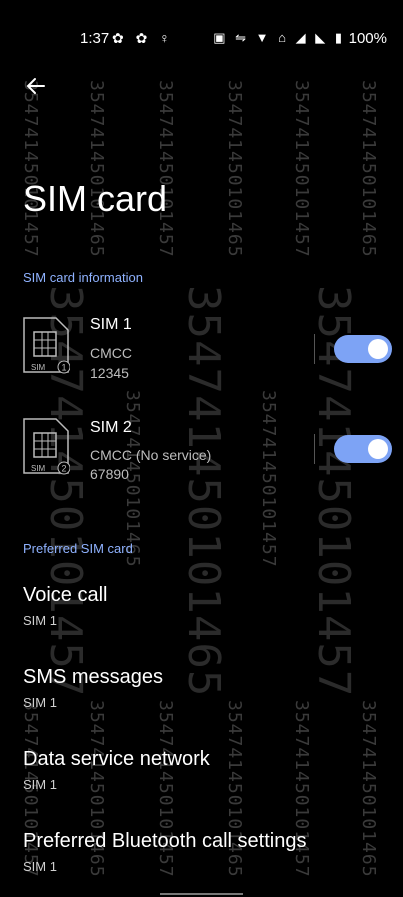 This screenshot has width=403, height=897. I want to click on setting-label: Preferred Bluetooth call settings, so click(165, 841).